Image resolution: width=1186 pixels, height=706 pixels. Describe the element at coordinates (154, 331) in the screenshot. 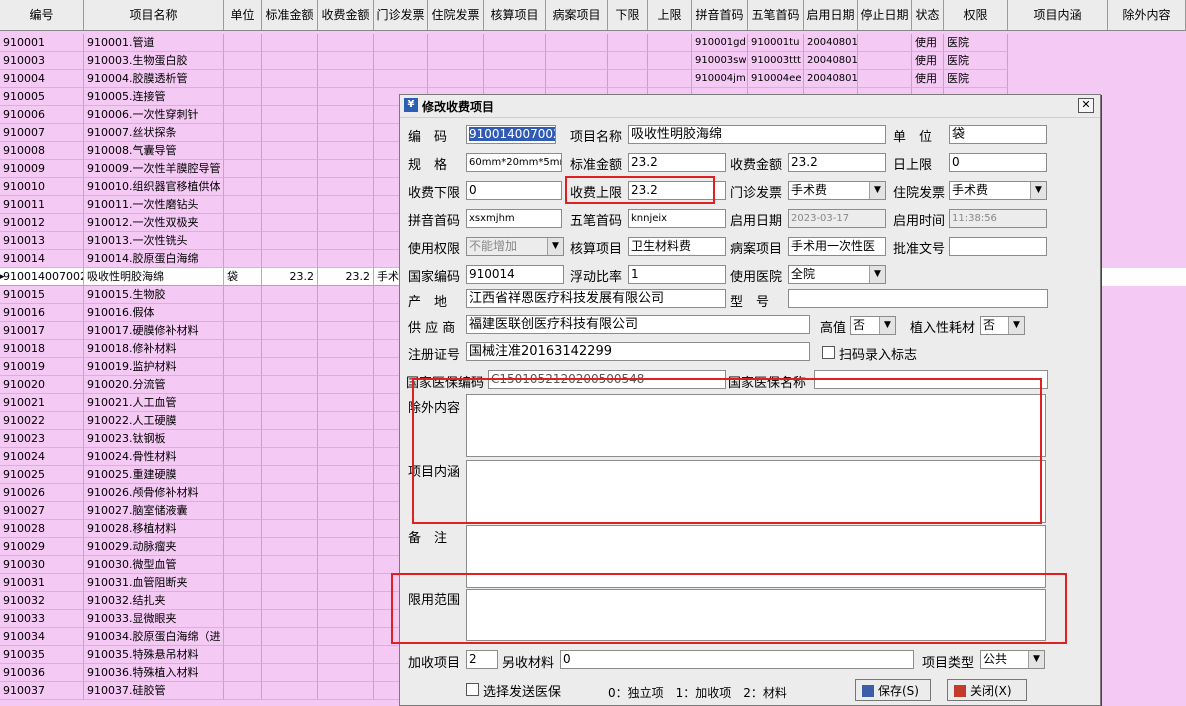

I see `table-cell: 910017.硬膜修补材料` at that location.